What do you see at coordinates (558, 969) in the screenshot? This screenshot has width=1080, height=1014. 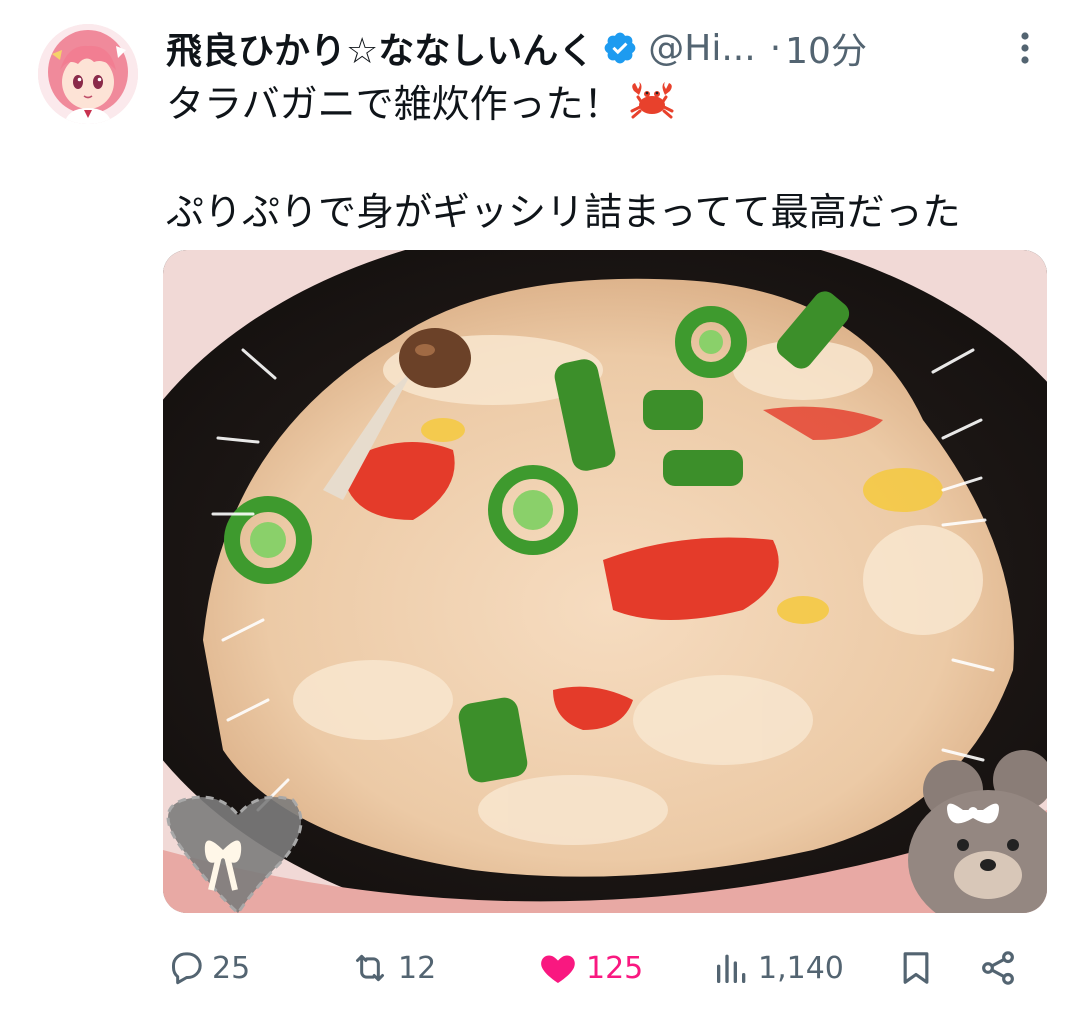 I see `heart-filled-icon` at bounding box center [558, 969].